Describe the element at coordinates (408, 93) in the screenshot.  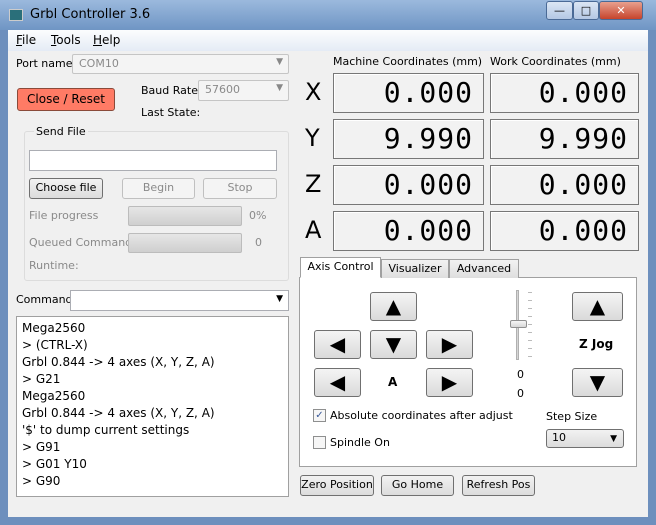
I see `machine-x: 0.000` at that location.